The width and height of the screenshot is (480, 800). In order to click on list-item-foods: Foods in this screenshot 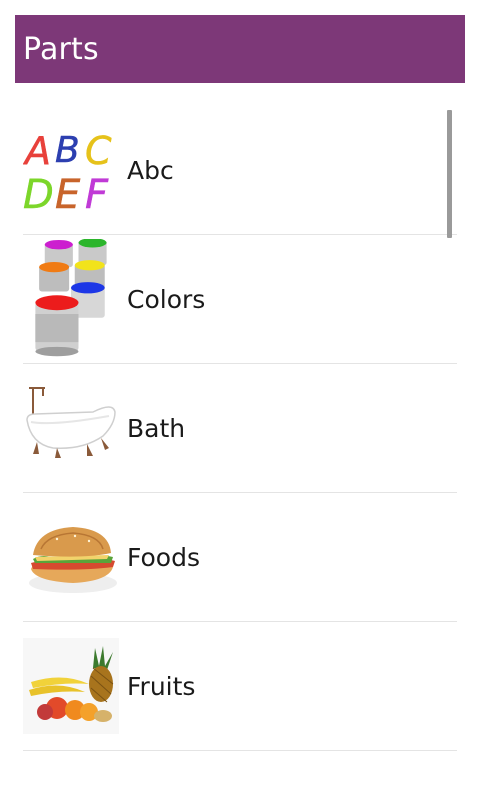, I will do `click(240, 557)`.